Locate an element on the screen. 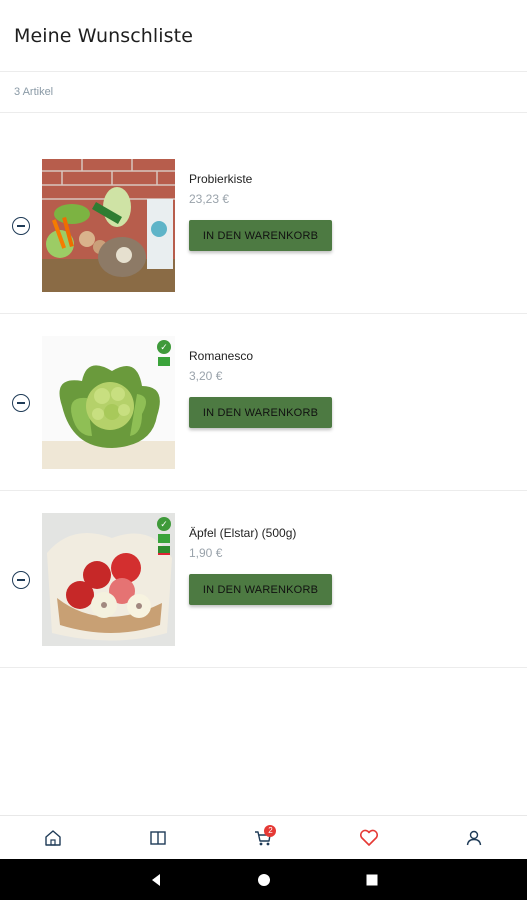 Image resolution: width=527 pixels, height=900 pixels. product-image is located at coordinates (108, 225).